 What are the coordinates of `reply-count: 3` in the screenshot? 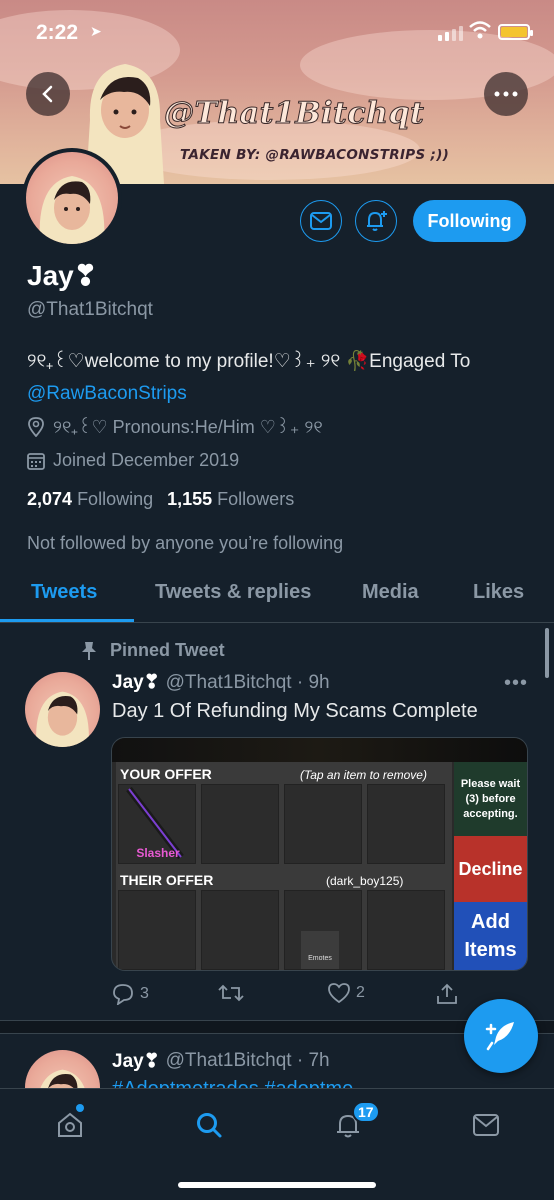 It's located at (144, 993).